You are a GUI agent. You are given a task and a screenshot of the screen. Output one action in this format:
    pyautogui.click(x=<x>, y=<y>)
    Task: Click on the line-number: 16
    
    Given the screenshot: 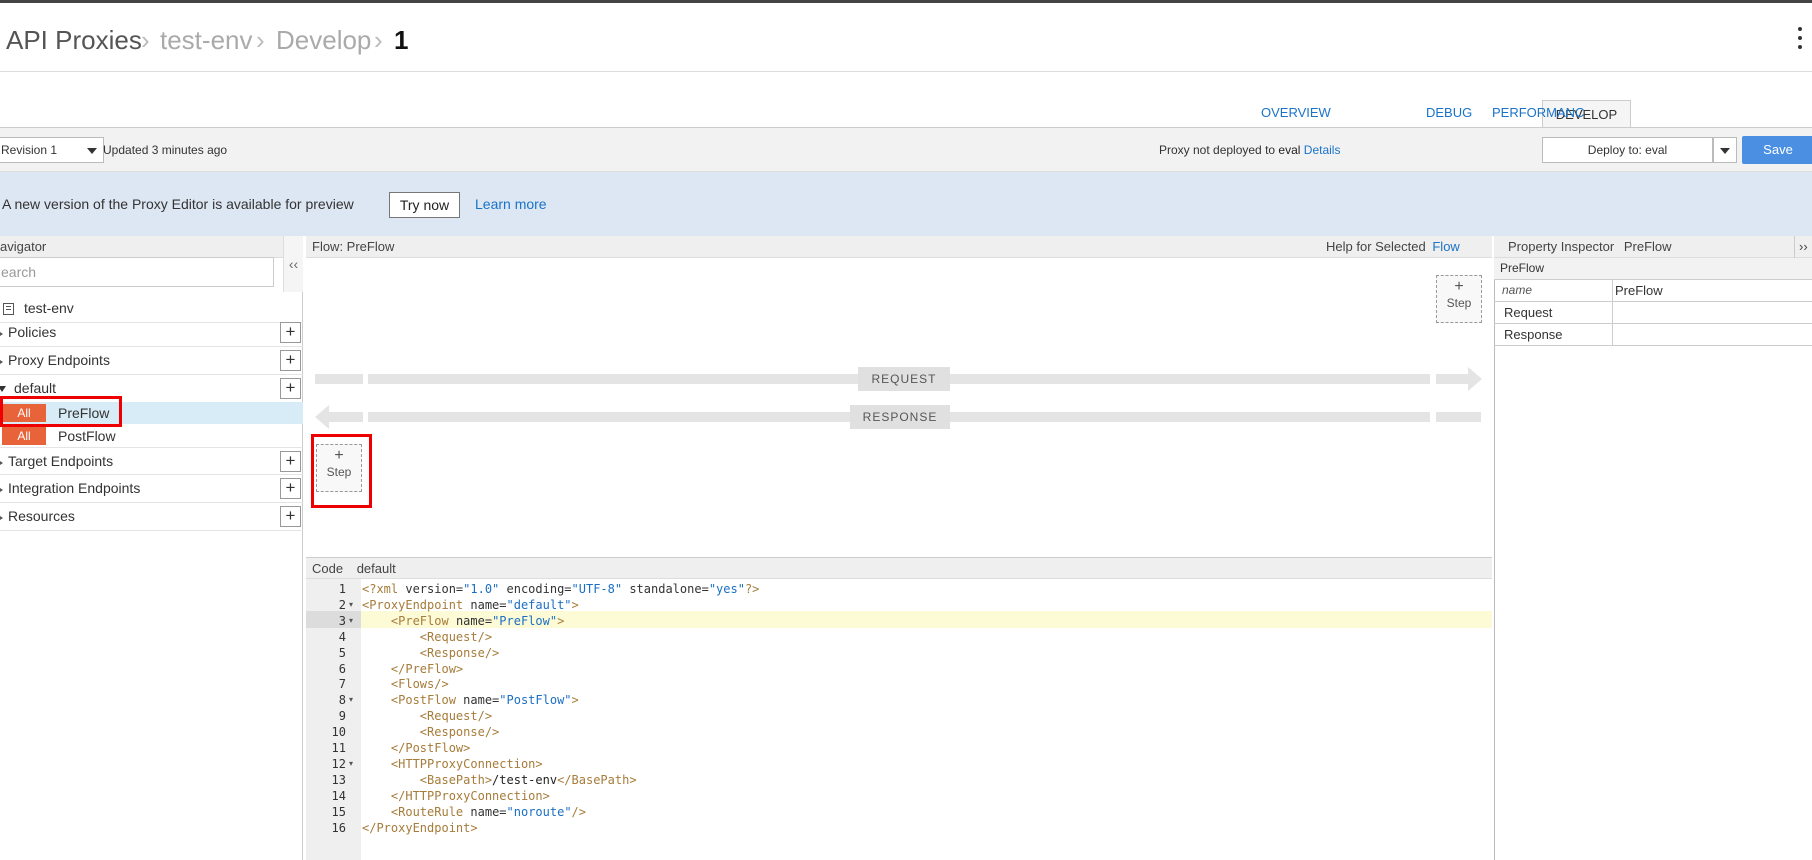 What is the action you would take?
    pyautogui.click(x=338, y=827)
    